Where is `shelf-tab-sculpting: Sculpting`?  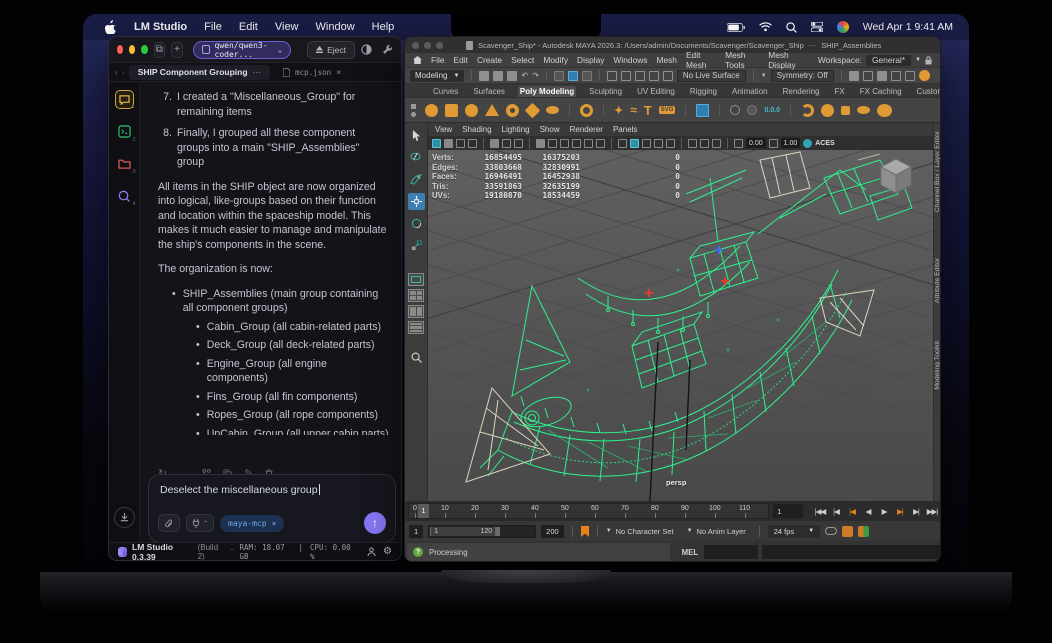
shelf-tab-sculpting: Sculpting is located at coordinates (605, 91).